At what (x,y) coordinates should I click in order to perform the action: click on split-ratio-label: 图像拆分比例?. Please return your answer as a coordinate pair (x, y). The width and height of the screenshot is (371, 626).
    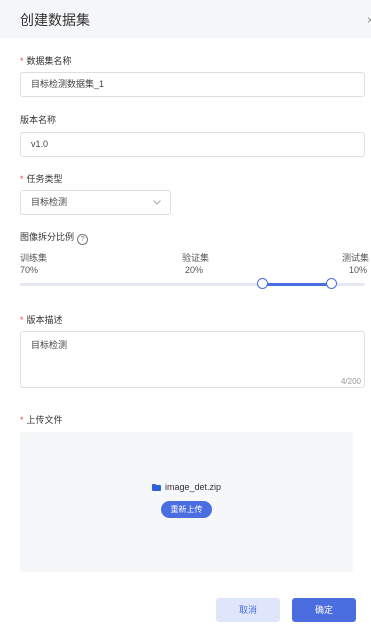
    Looking at the image, I should click on (54, 237).